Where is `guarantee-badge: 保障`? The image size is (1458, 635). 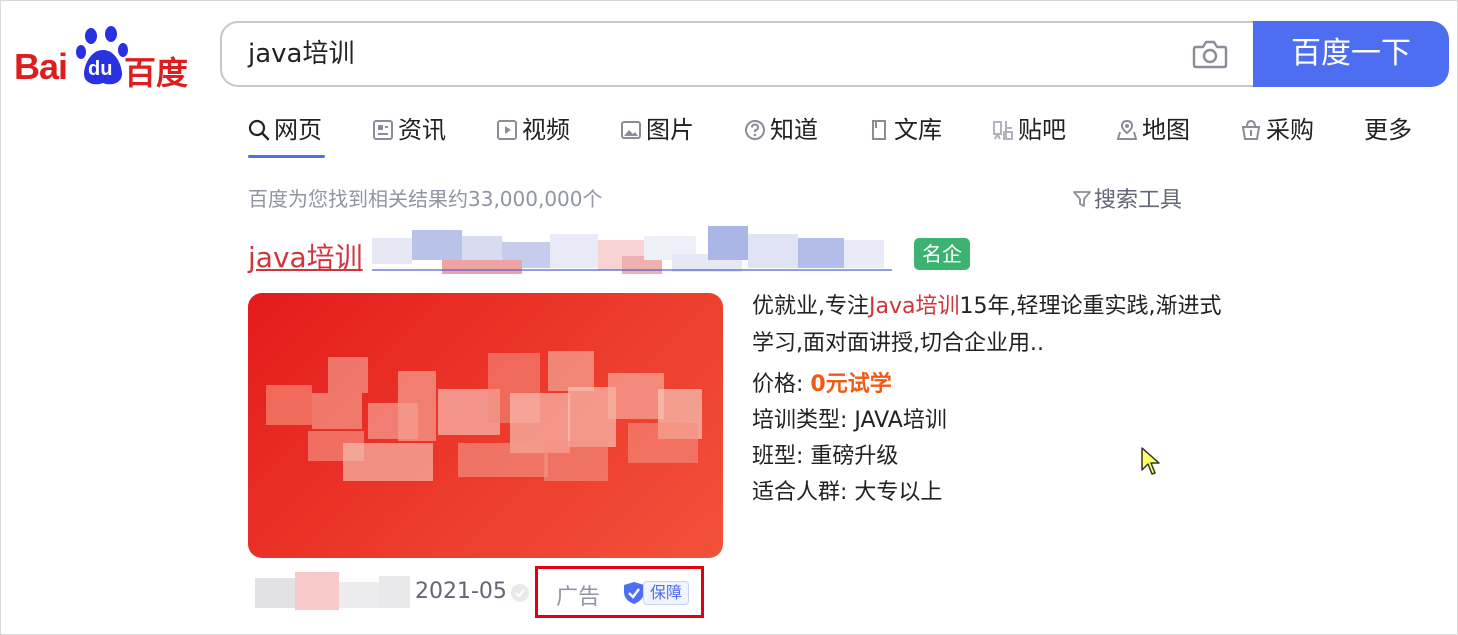 guarantee-badge: 保障 is located at coordinates (666, 593).